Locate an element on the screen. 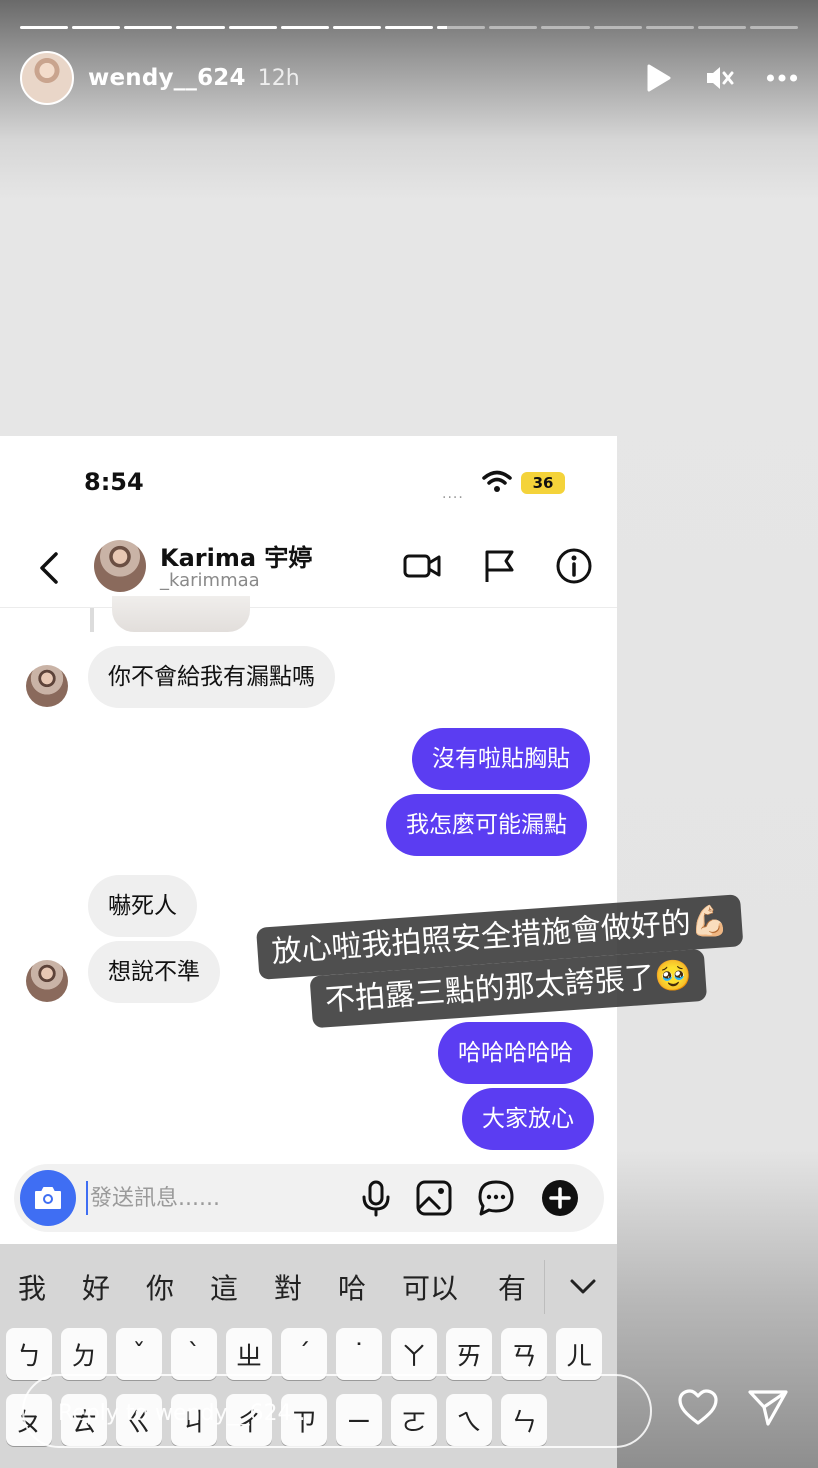 Image resolution: width=818 pixels, height=1468 pixels. send-icon is located at coordinates (768, 1408).